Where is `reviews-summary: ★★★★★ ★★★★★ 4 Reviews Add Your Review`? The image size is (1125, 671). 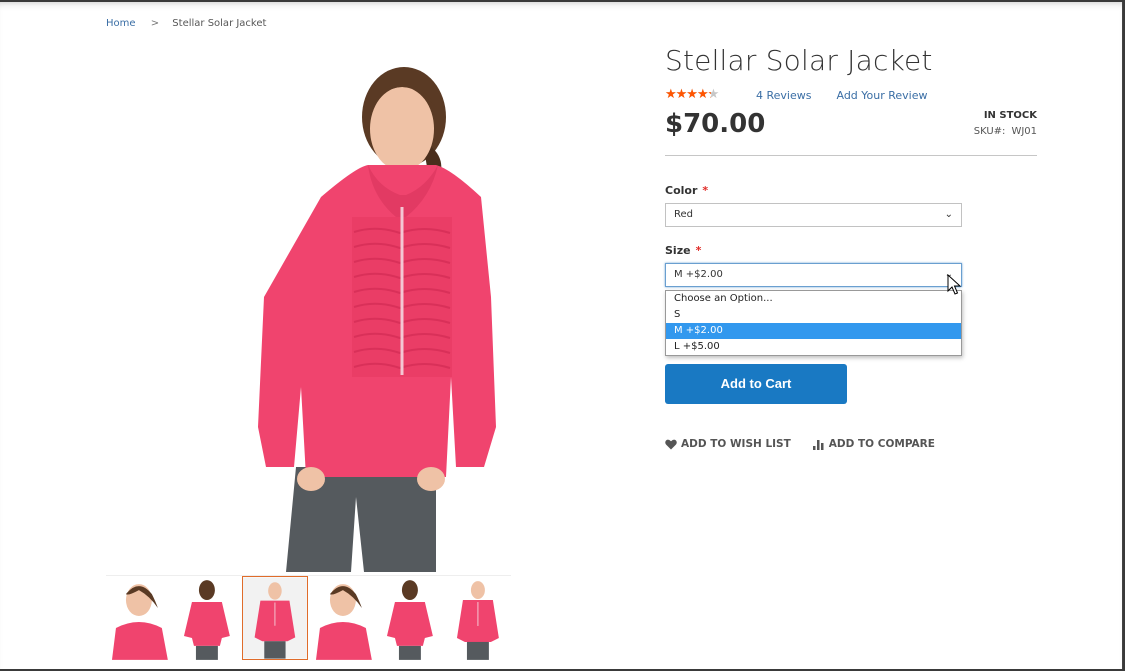 reviews-summary: ★★★★★ ★★★★★ 4 Reviews Add Your Review is located at coordinates (851, 95).